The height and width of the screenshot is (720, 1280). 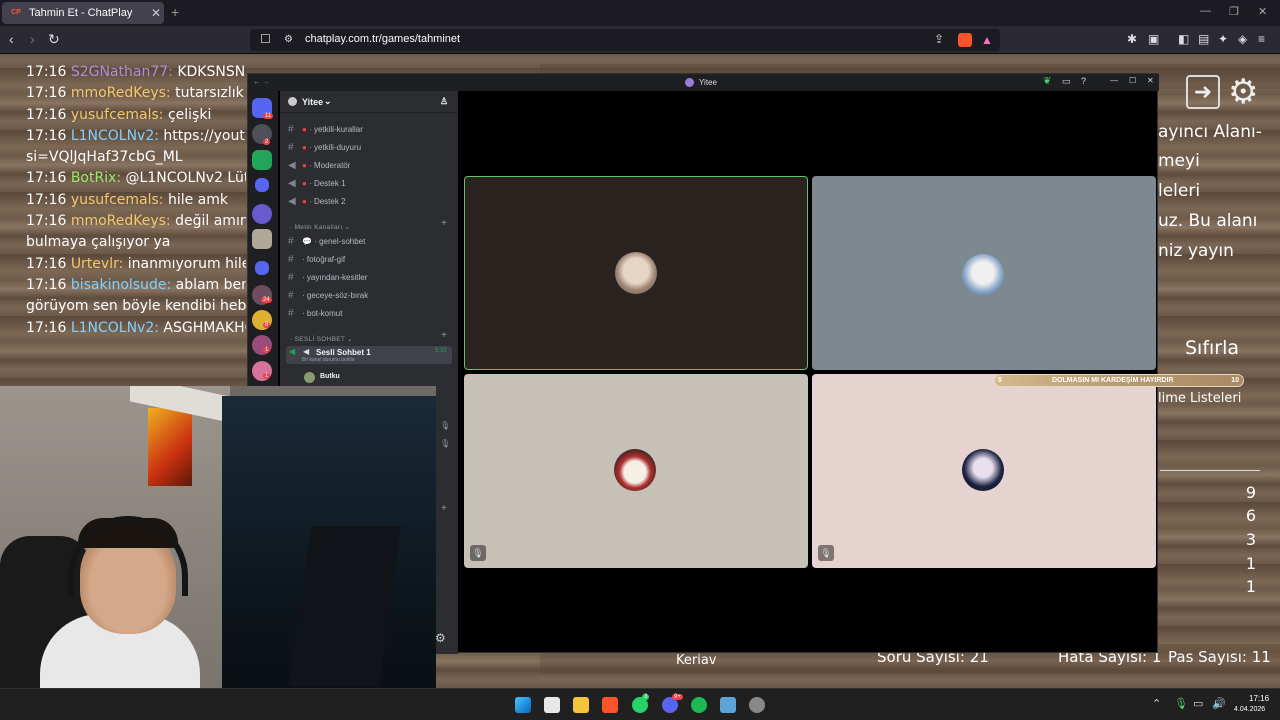 What do you see at coordinates (185, 178) in the screenshot?
I see `chat-text: @L1NCOLNv2 Lütfen` at bounding box center [185, 178].